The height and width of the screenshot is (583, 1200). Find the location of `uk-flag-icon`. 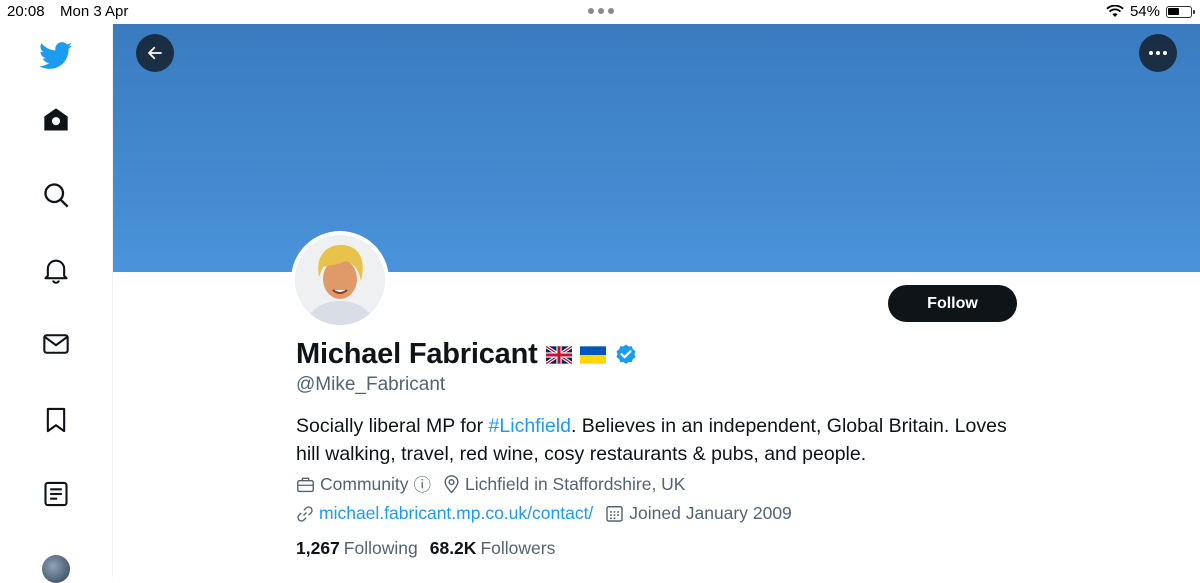

uk-flag-icon is located at coordinates (558, 354).